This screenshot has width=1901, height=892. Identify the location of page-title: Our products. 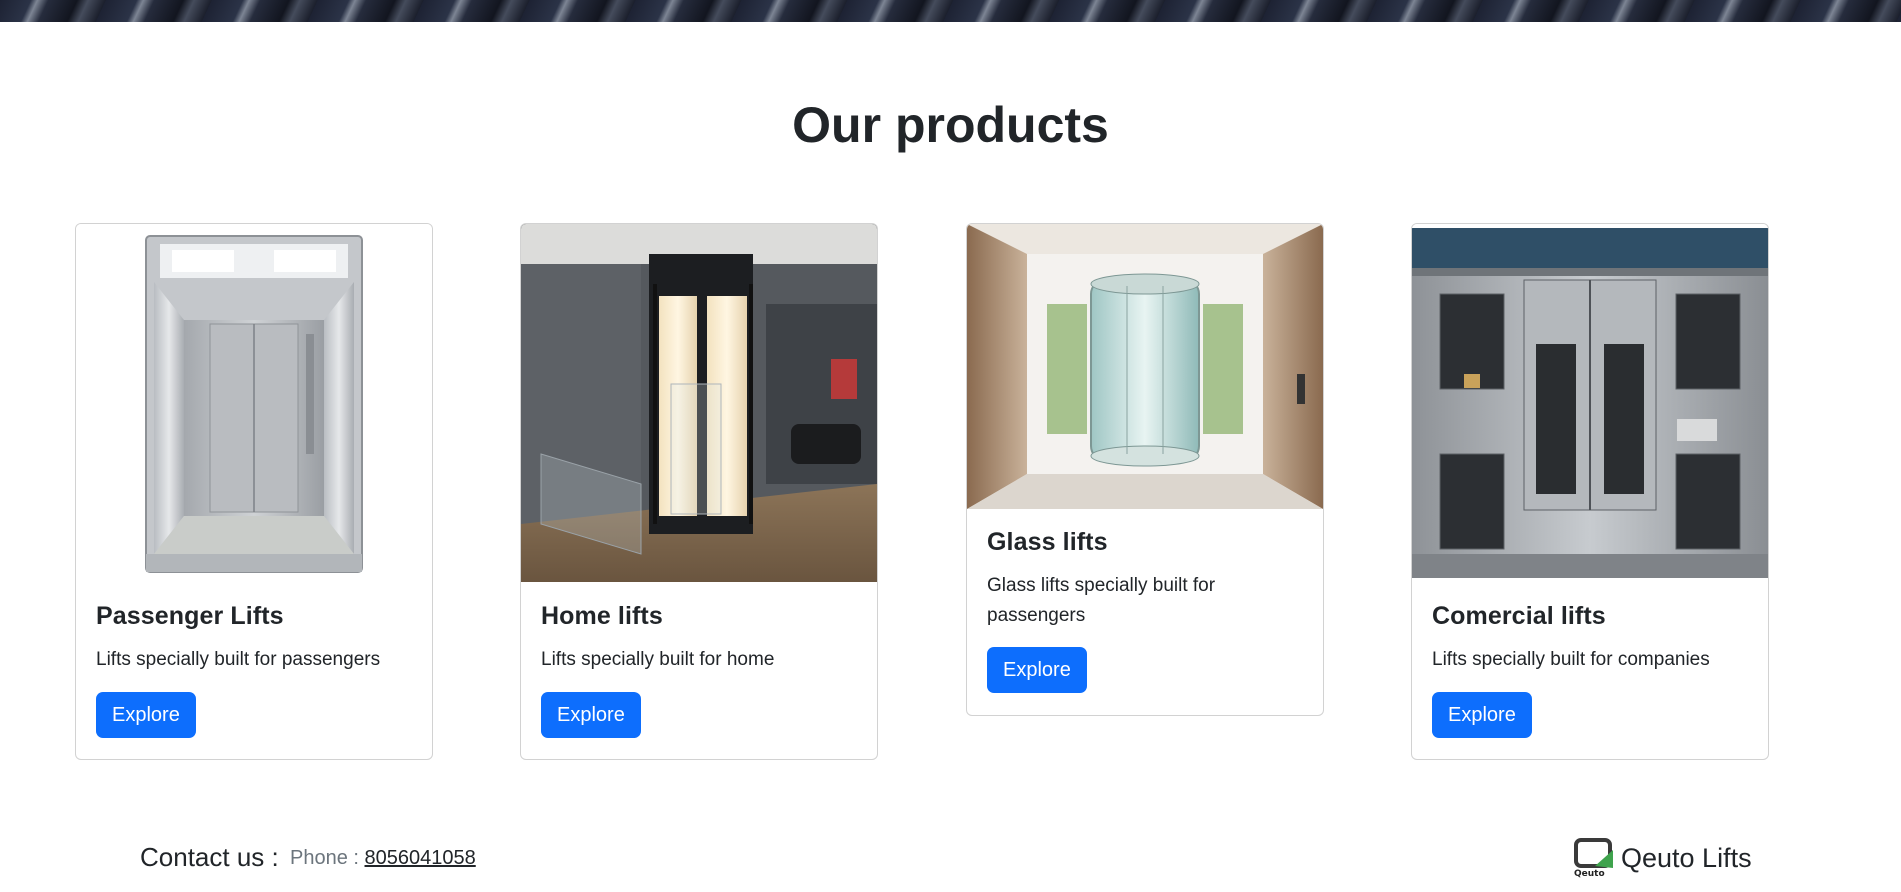
(950, 125).